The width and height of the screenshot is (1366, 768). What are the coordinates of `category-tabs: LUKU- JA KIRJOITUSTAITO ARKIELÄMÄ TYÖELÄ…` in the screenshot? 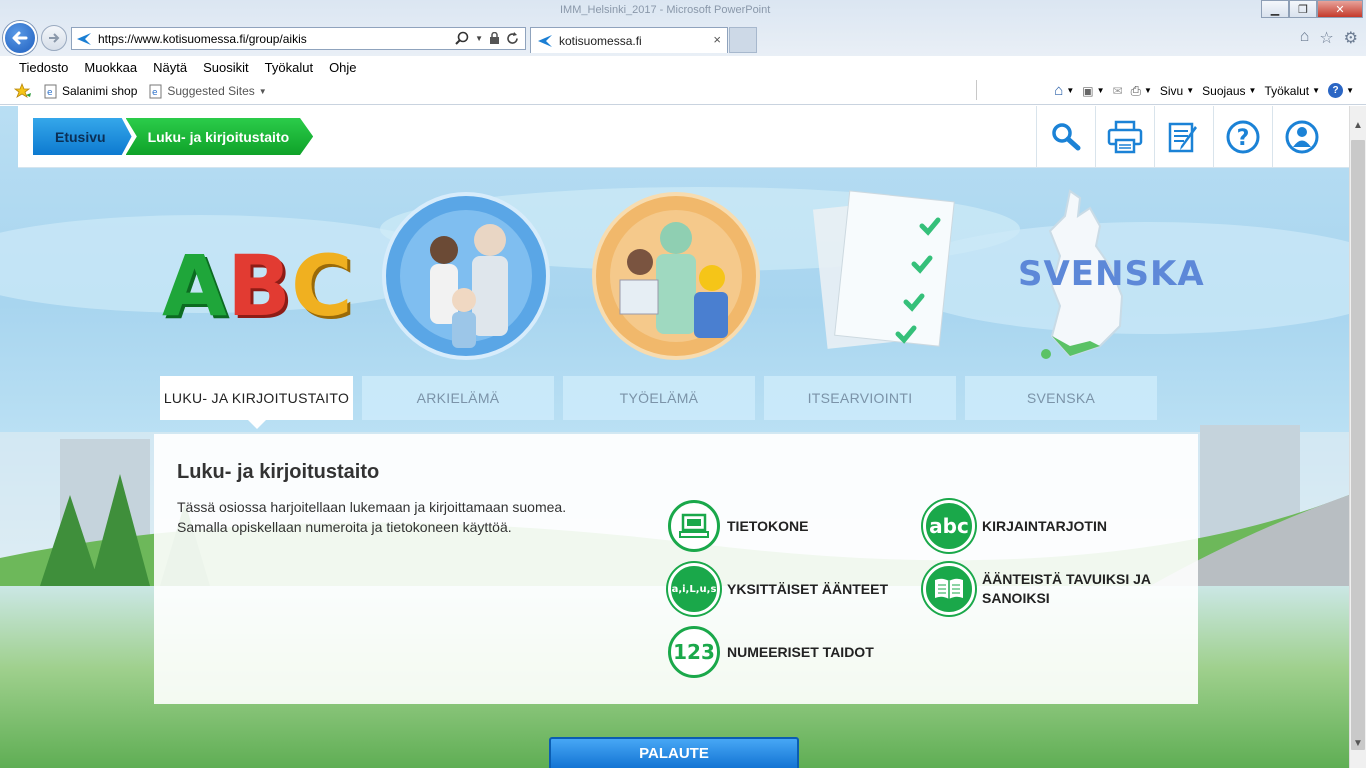 It's located at (658, 398).